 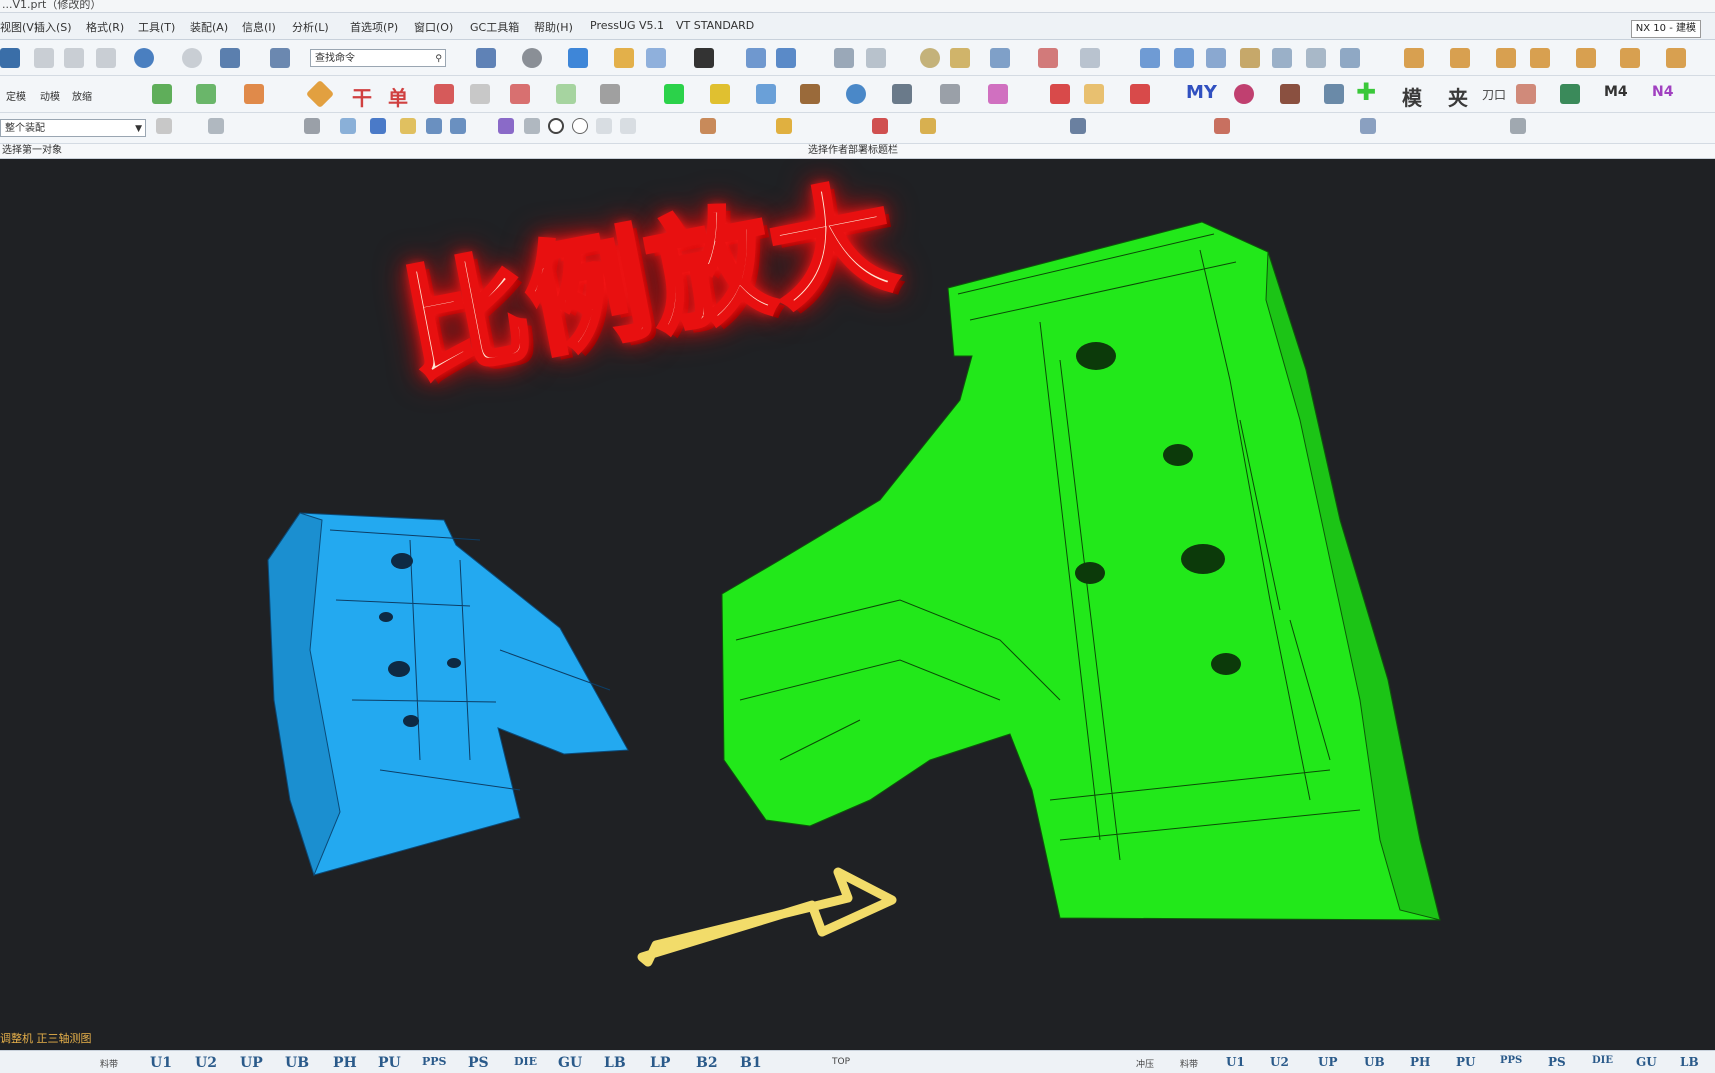 I want to click on taskbar-item-die-b: DIE, so click(x=1602, y=1060).